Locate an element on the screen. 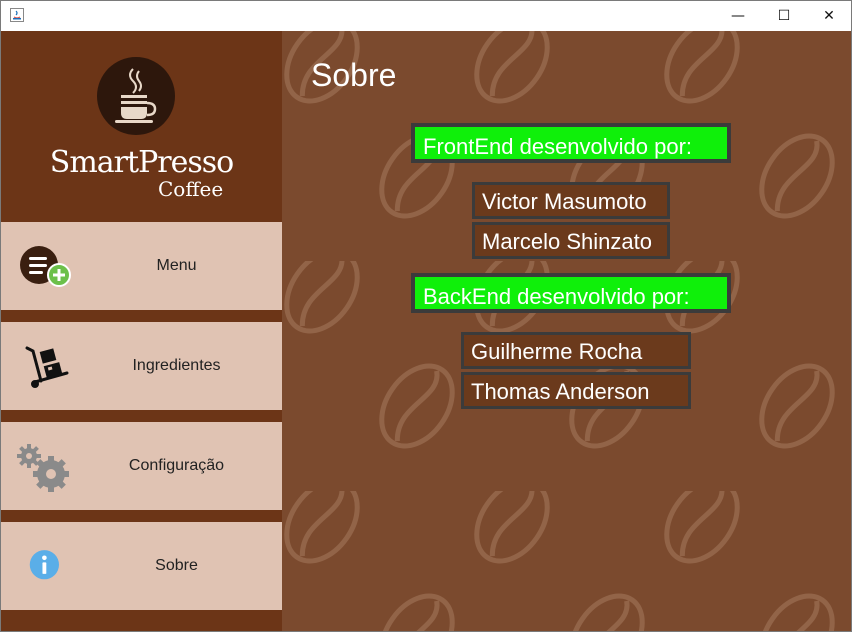 This screenshot has width=852, height=632. logo-subtitle: Coffee is located at coordinates (191, 189).